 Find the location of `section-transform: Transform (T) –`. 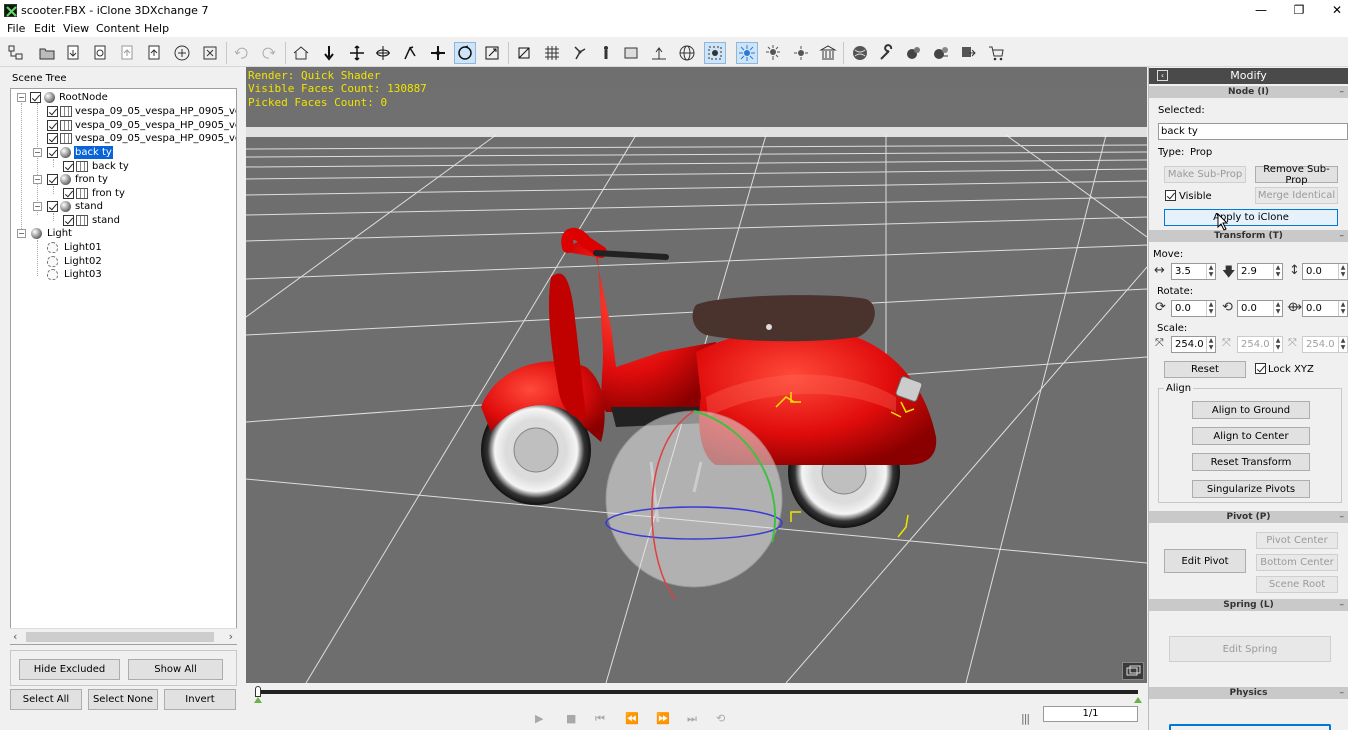

section-transform: Transform (T) – is located at coordinates (1248, 236).